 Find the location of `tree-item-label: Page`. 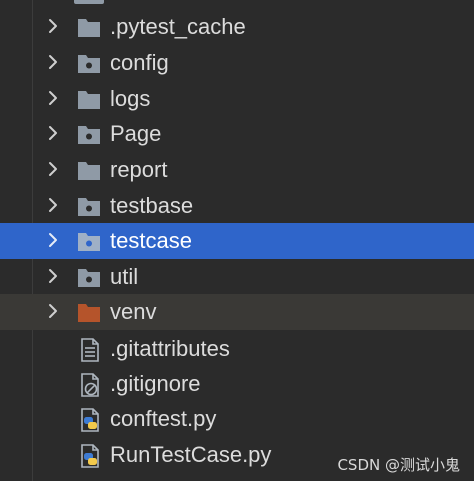

tree-item-label: Page is located at coordinates (136, 133).